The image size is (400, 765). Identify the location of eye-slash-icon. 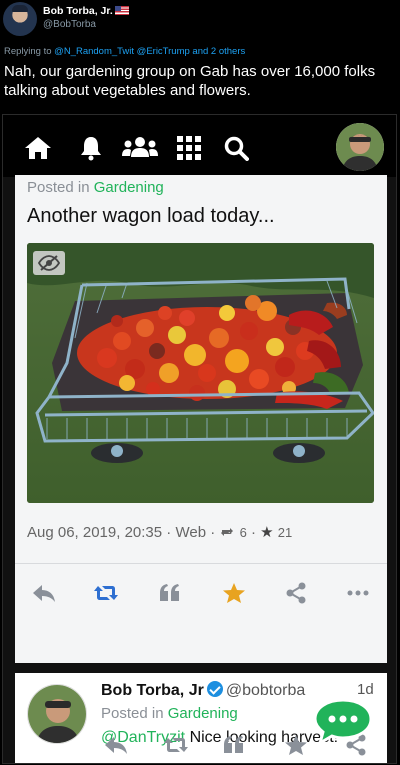
(49, 263).